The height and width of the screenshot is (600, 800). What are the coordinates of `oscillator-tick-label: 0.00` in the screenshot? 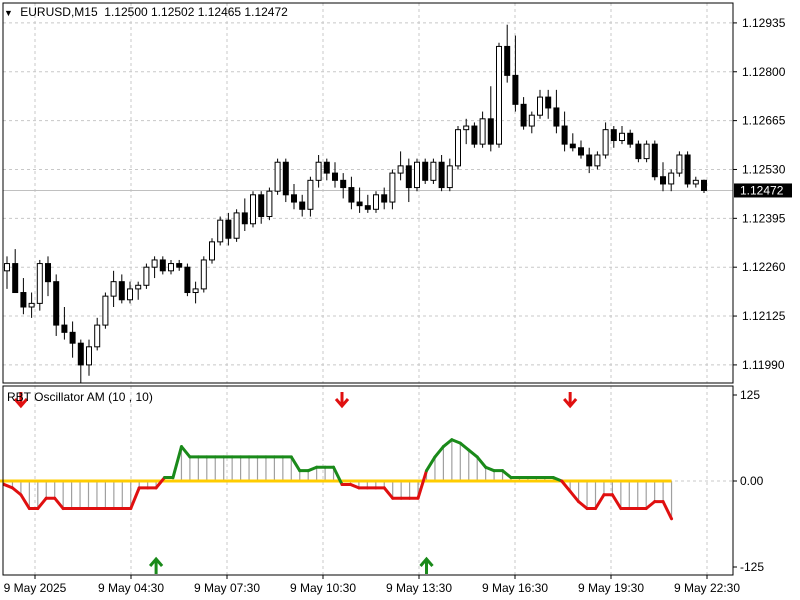 It's located at (752, 481).